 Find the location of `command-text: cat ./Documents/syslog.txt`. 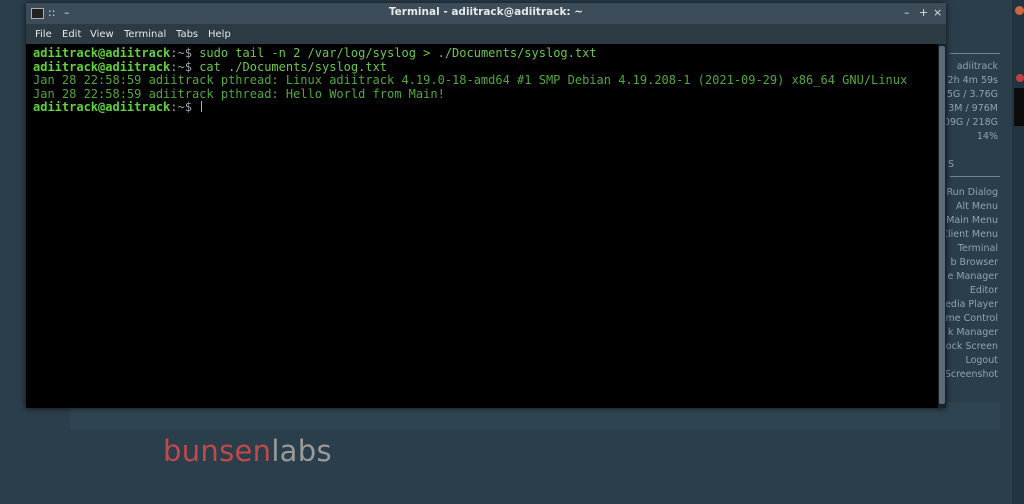

command-text: cat ./Documents/syslog.txt is located at coordinates (293, 67).